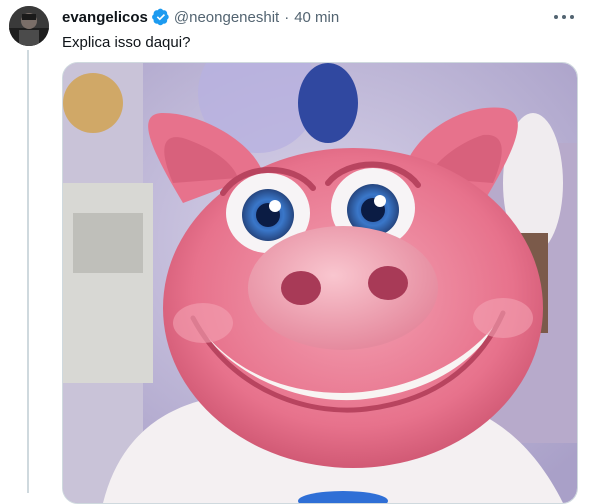 The width and height of the screenshot is (596, 504). I want to click on tweet-time: 40 min, so click(316, 17).